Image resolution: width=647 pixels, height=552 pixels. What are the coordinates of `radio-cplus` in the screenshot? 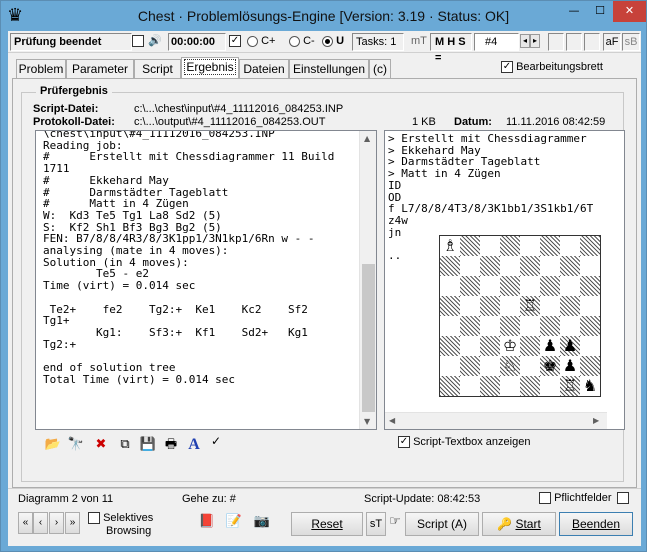 It's located at (252, 41).